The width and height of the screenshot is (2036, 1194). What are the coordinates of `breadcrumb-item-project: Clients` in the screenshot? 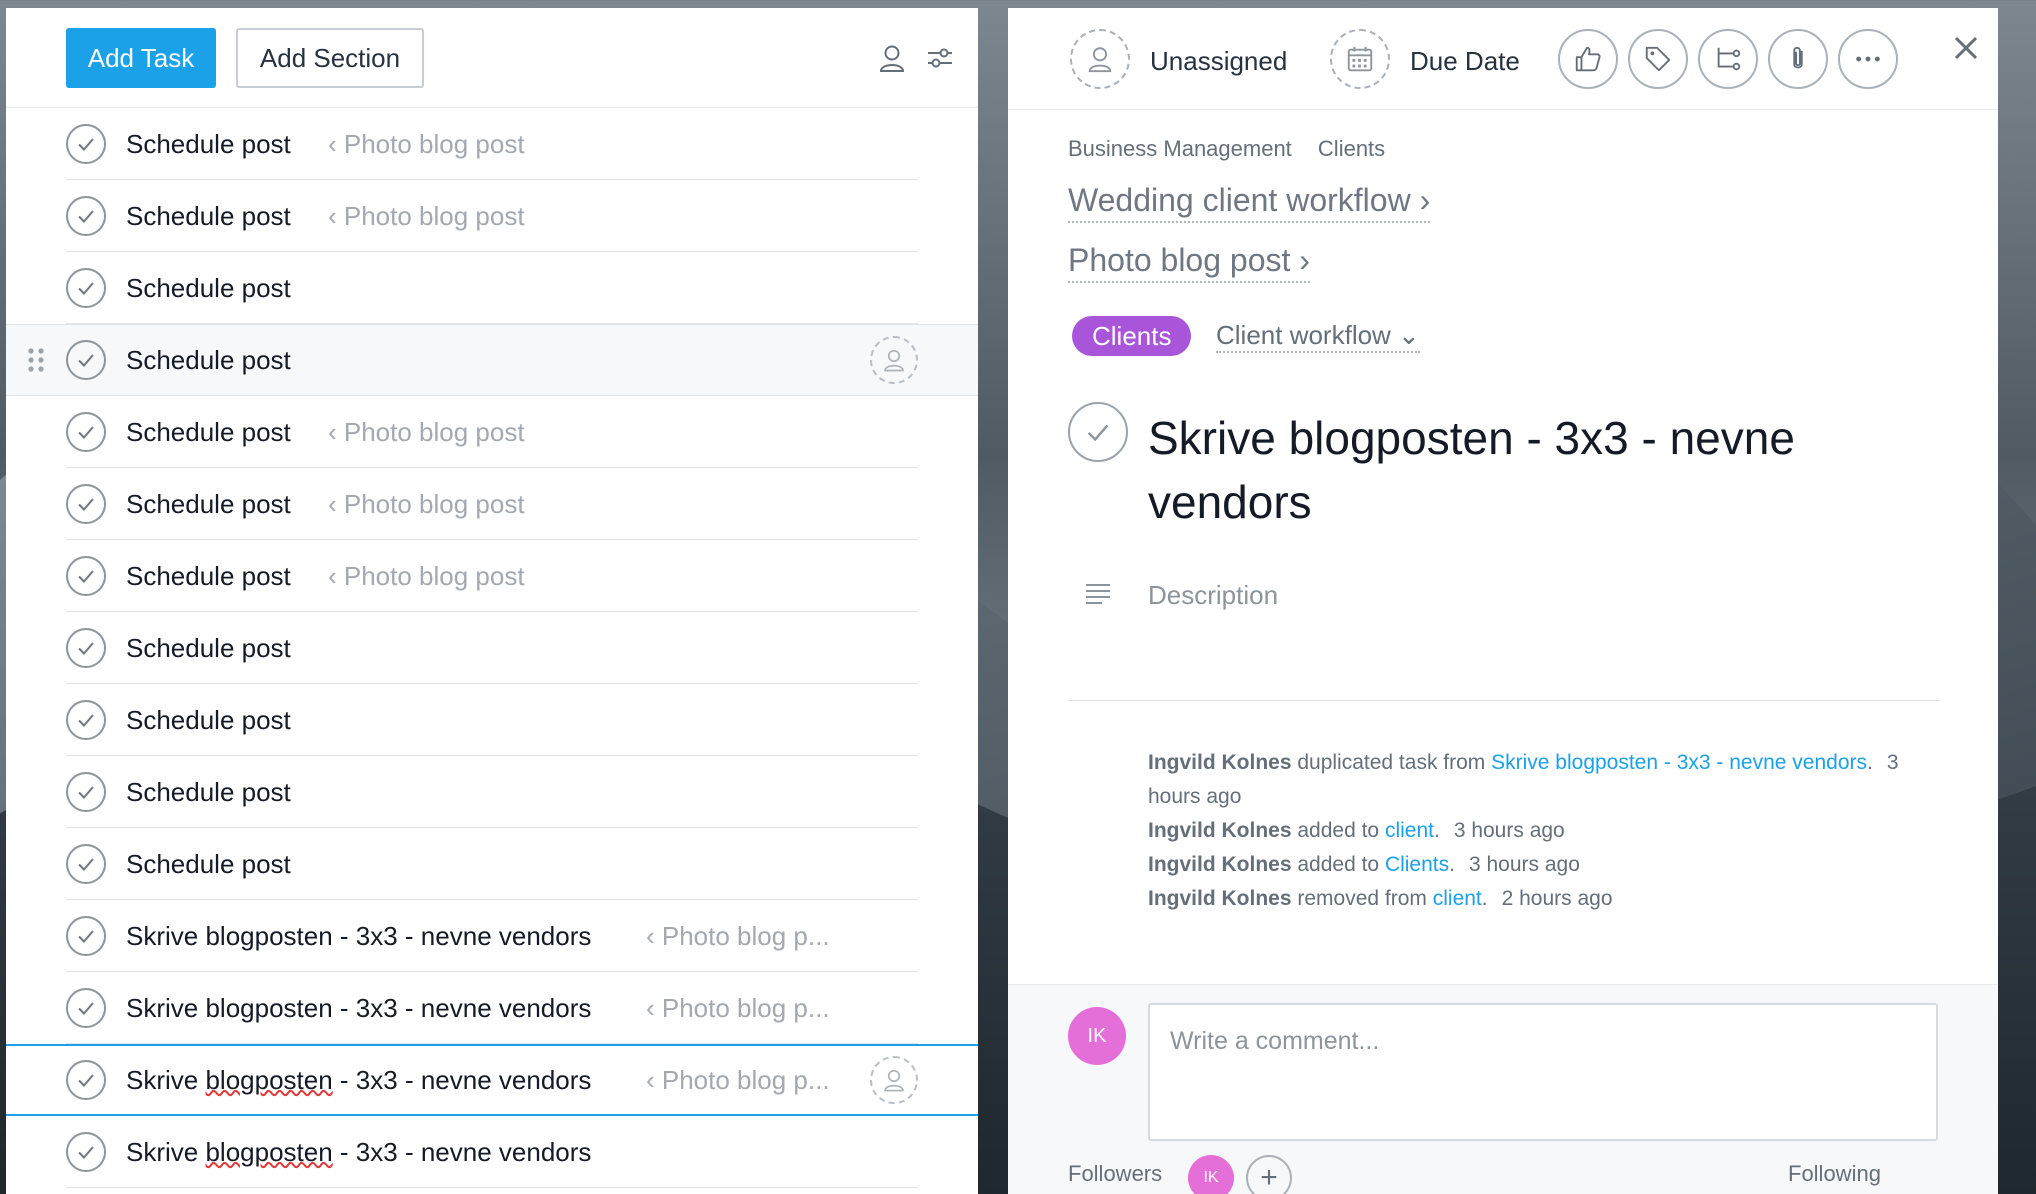 It's located at (1351, 148).